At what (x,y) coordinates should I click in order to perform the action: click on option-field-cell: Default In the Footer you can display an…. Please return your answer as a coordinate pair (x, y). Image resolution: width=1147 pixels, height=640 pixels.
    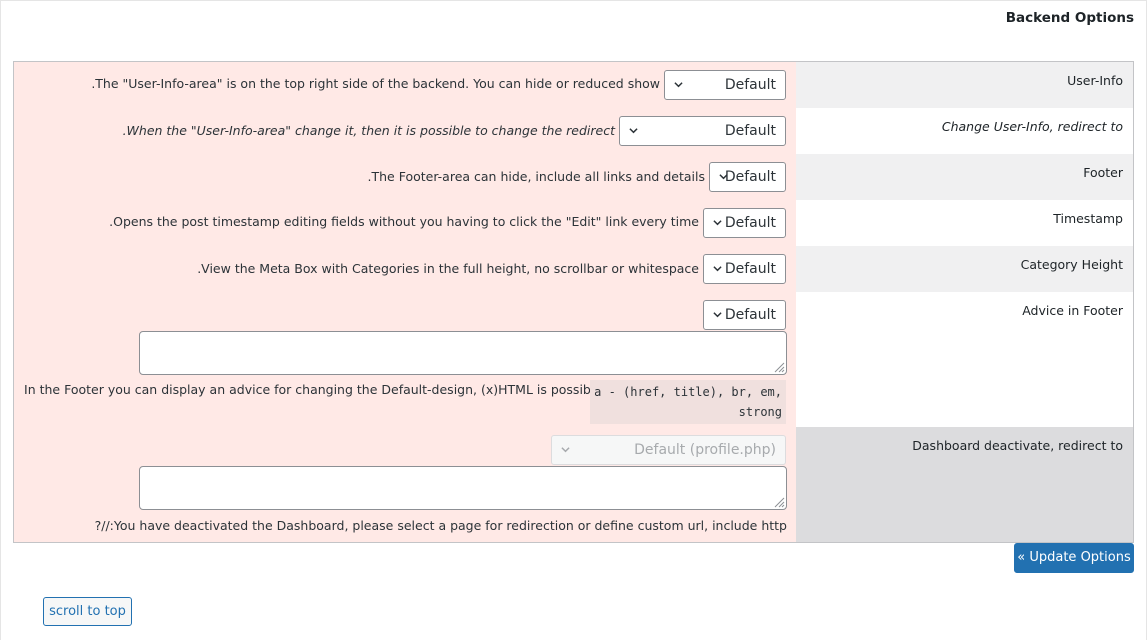
    Looking at the image, I should click on (405, 359).